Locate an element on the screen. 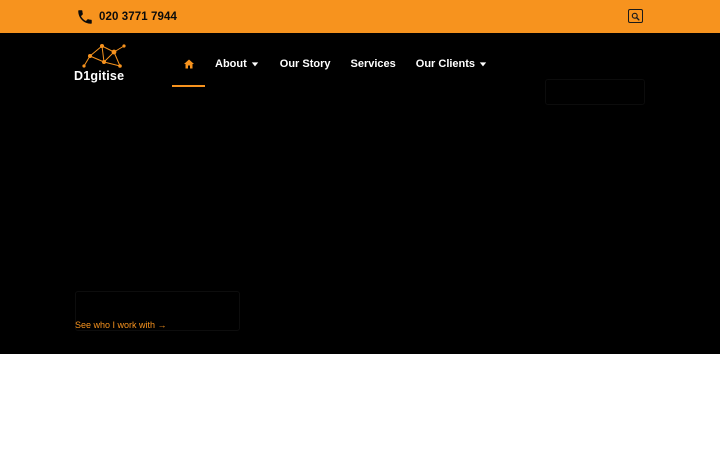  nav-about-label: About is located at coordinates (231, 63).